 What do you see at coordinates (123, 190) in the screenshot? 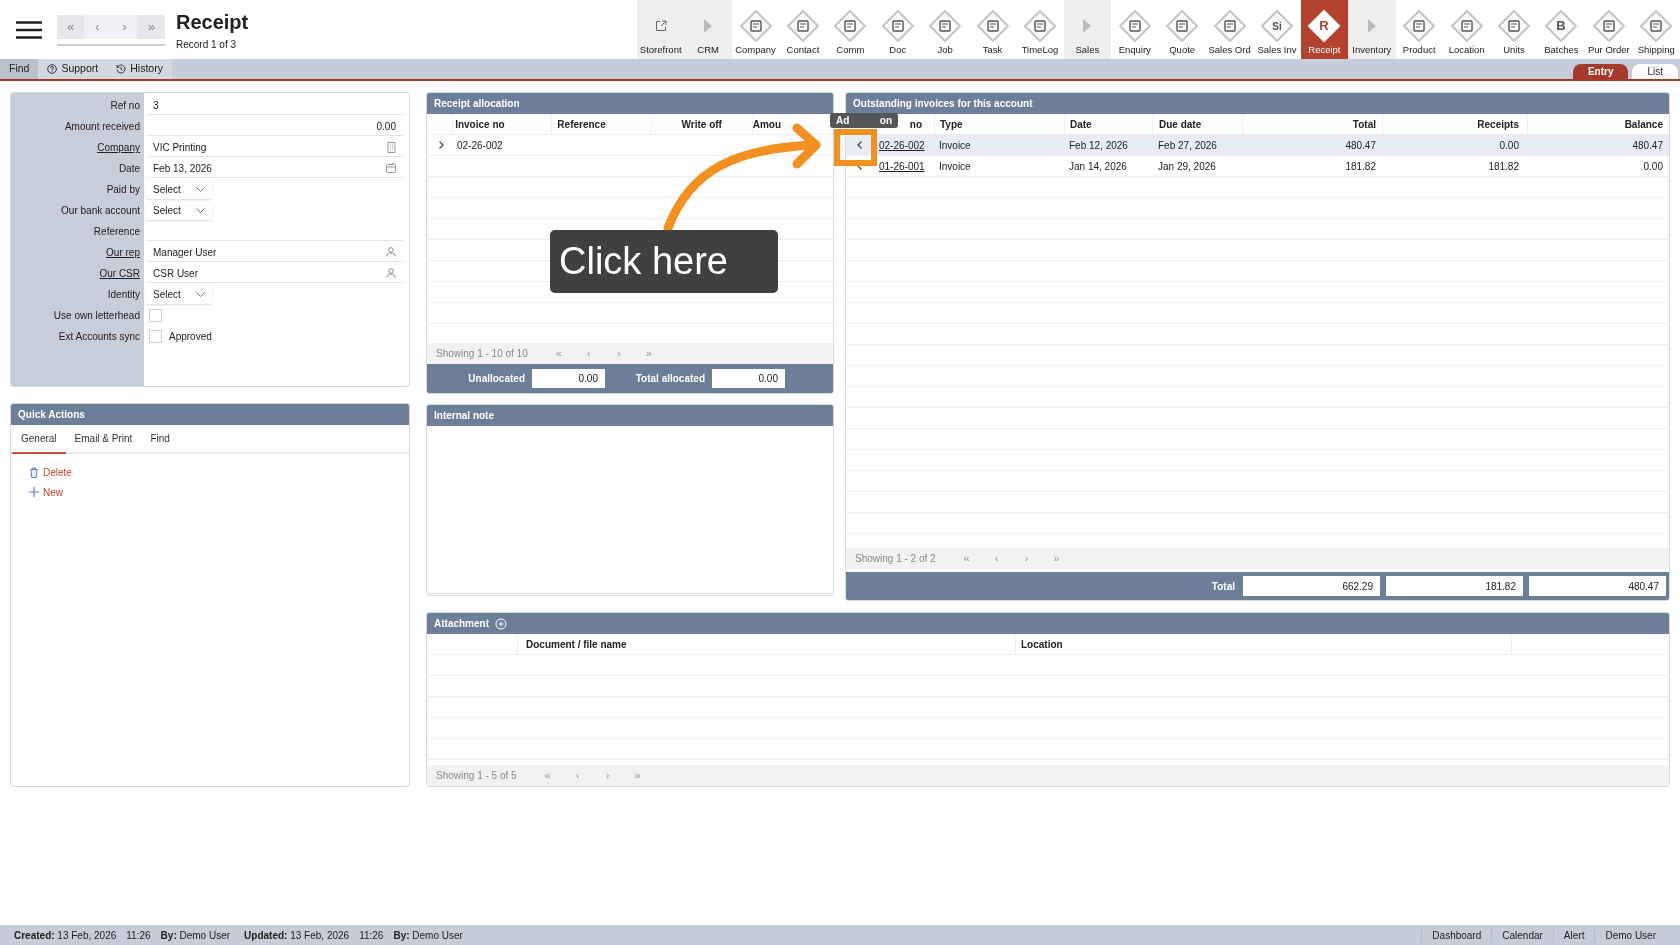
I see `field-label: Paid by` at bounding box center [123, 190].